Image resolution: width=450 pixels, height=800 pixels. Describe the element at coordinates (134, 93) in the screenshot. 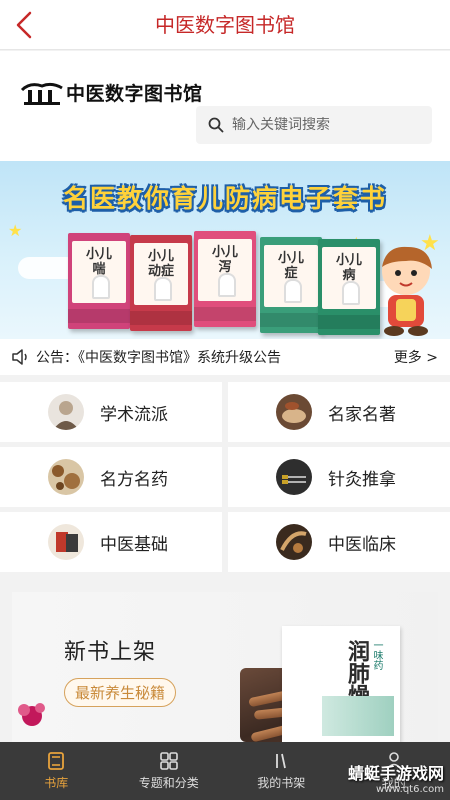

I see `logo-text: 中医数字图书馆` at that location.